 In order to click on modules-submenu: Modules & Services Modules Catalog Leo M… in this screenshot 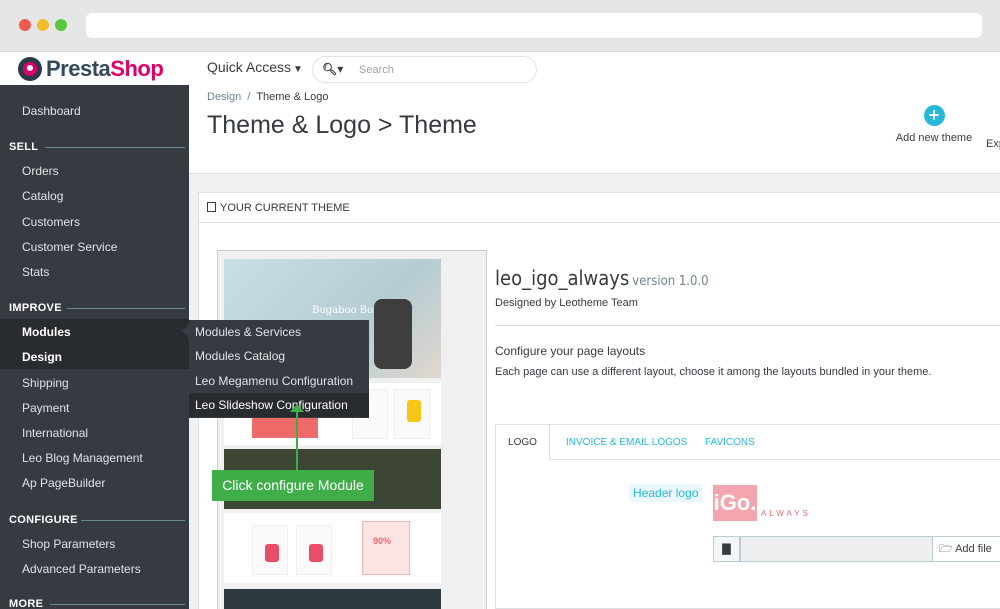, I will do `click(279, 369)`.